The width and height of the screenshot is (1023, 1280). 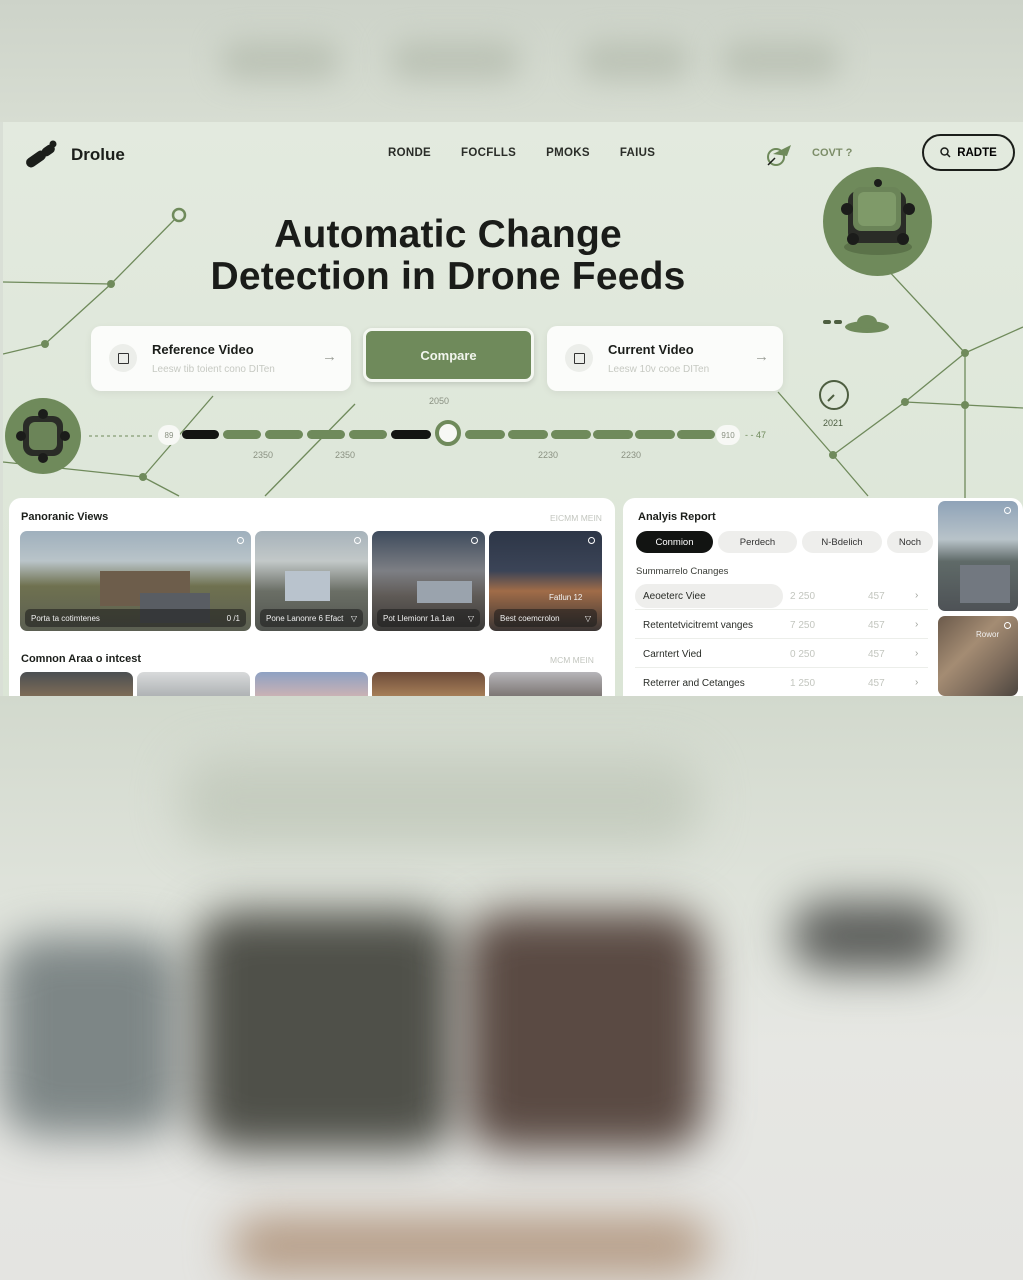 I want to click on nav-item-faius: FAIUS, so click(x=637, y=153).